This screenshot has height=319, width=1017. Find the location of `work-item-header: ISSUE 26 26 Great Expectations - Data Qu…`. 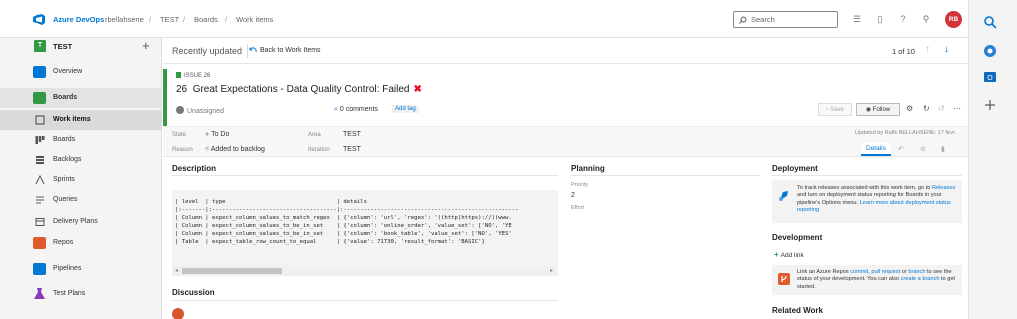

work-item-header: ISSUE 26 26 Great Expectations - Data Qu… is located at coordinates (565, 97).